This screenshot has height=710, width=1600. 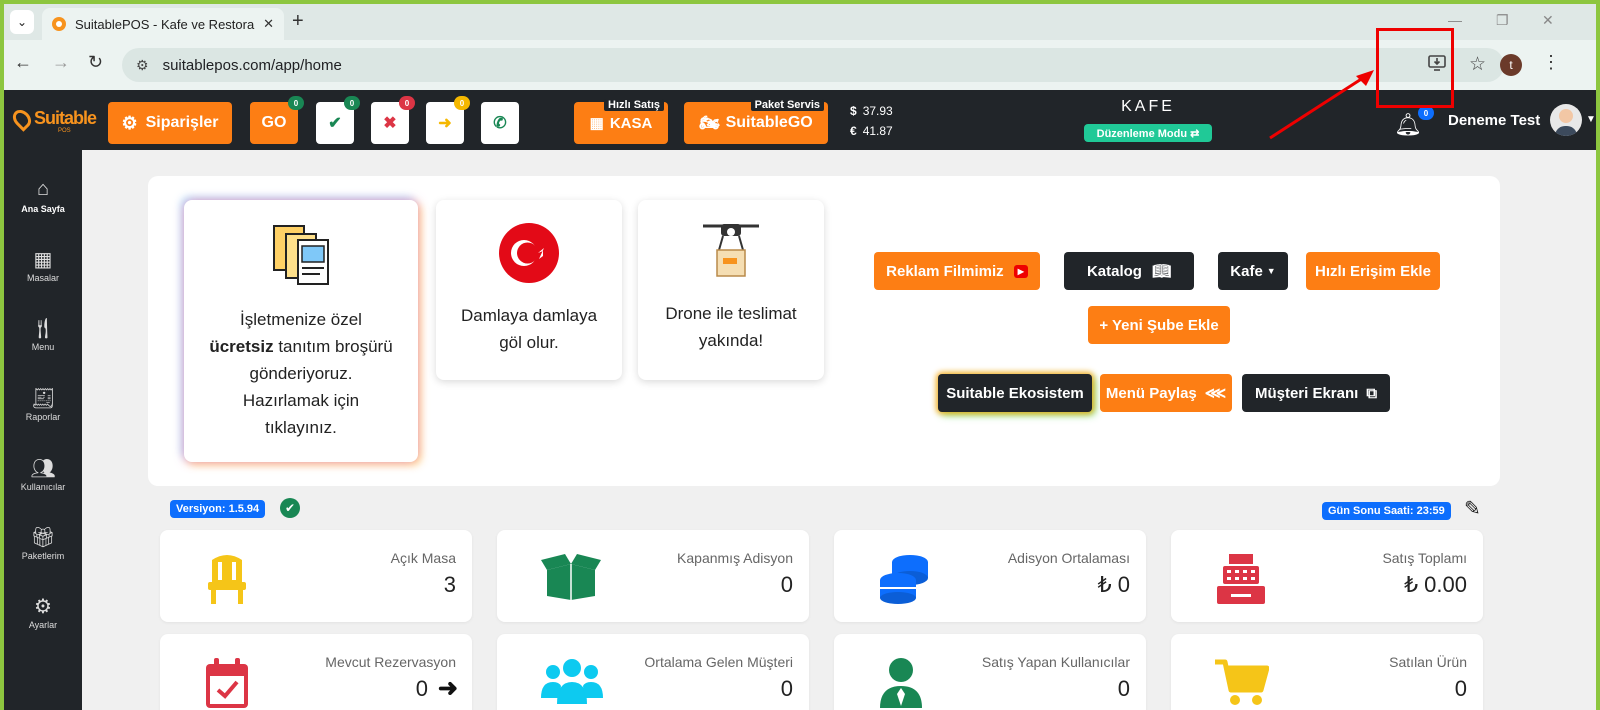 I want to click on katalog-button: Katalog 📖︎, so click(x=1129, y=271).